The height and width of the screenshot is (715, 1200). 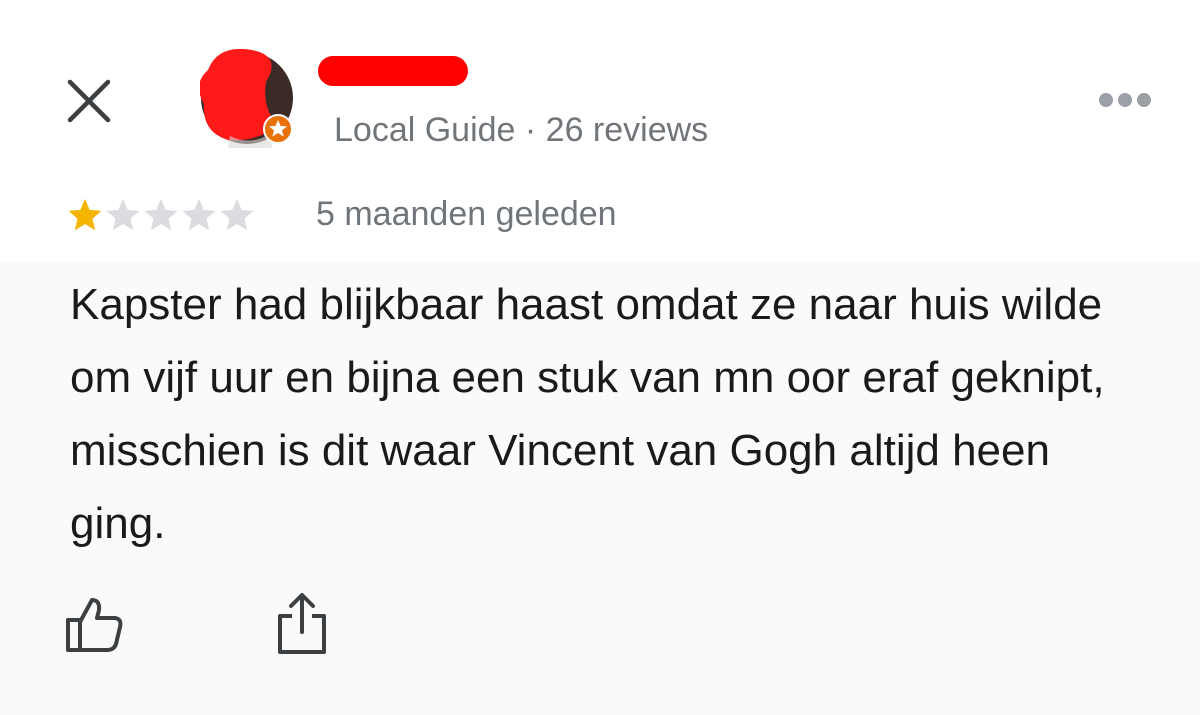 I want to click on more-options-button, so click(x=1125, y=100).